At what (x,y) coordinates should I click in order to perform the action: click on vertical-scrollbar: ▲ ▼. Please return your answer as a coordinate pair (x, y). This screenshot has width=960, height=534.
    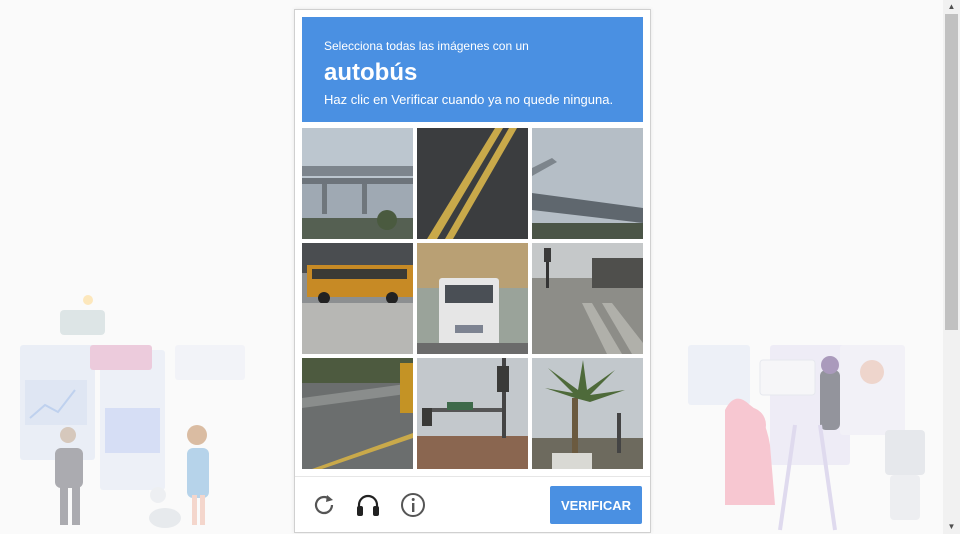
    Looking at the image, I should click on (951, 267).